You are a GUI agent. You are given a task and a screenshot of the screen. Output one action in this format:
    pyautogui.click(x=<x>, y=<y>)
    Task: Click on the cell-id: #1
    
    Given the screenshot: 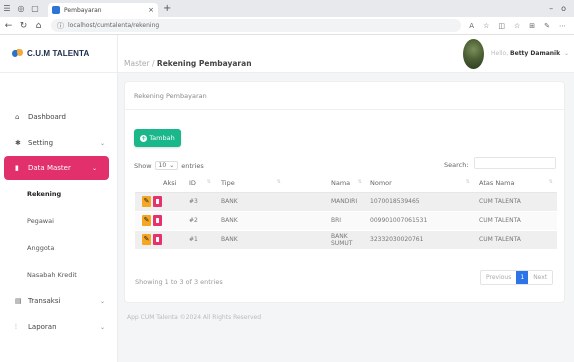 What is the action you would take?
    pyautogui.click(x=196, y=239)
    